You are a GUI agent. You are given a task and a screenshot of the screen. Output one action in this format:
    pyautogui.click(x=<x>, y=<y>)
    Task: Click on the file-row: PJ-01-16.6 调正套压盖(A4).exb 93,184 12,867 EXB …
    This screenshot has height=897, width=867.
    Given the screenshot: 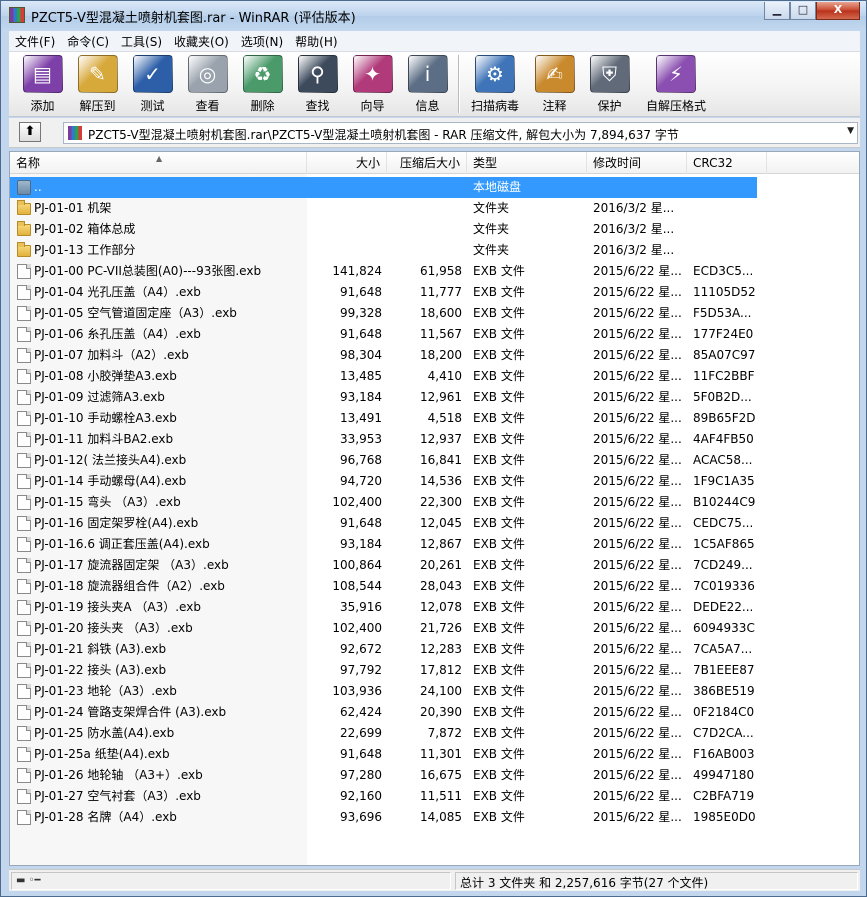 What is the action you would take?
    pyautogui.click(x=434, y=544)
    